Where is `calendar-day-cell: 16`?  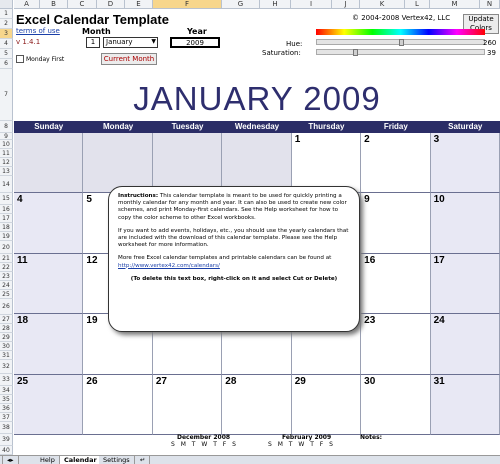
calendar-day-cell: 16 is located at coordinates (396, 284).